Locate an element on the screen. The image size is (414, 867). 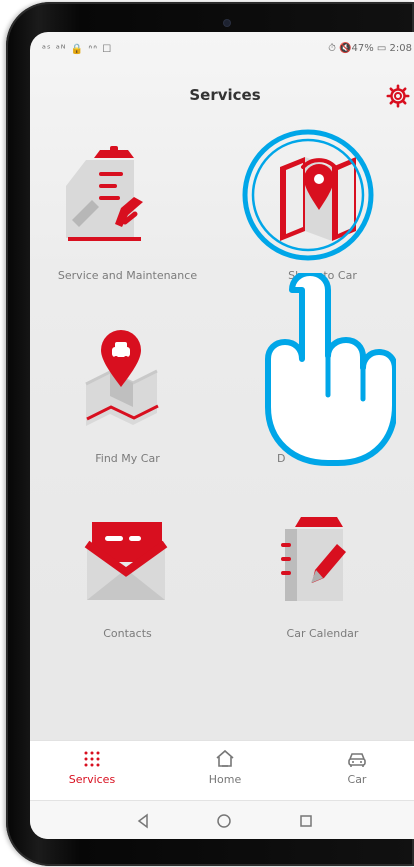
service-maintenance-tile: Service and Maintenance is located at coordinates (127, 227).